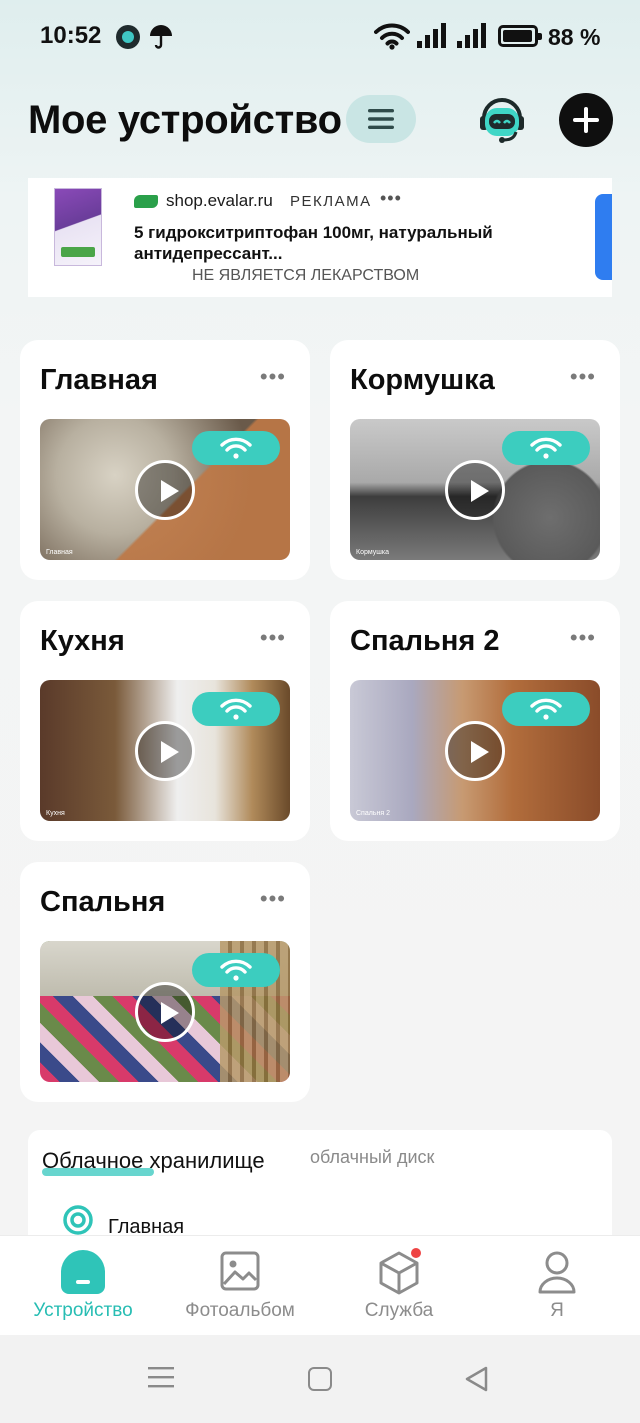  Describe the element at coordinates (399, 1286) in the screenshot. I see `tab-service: Служба` at that location.